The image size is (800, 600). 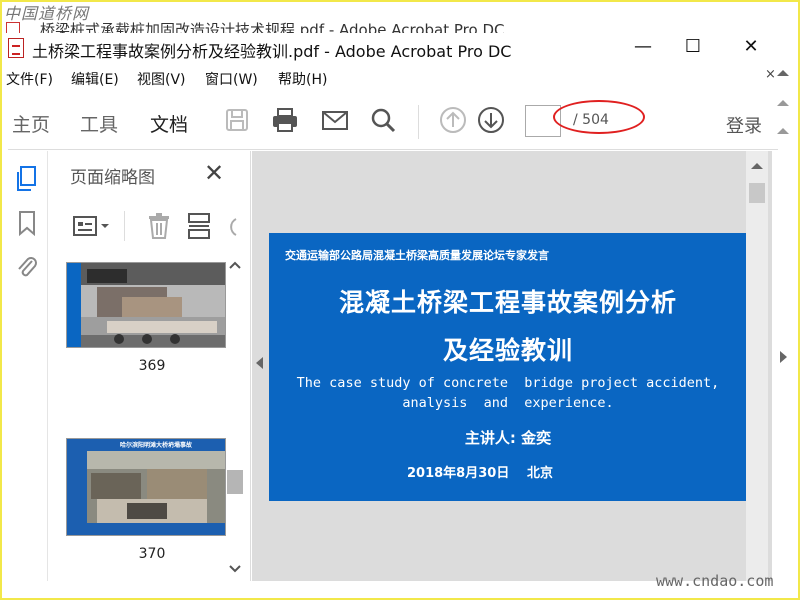 What do you see at coordinates (383, 120) in the screenshot?
I see `search-icon` at bounding box center [383, 120].